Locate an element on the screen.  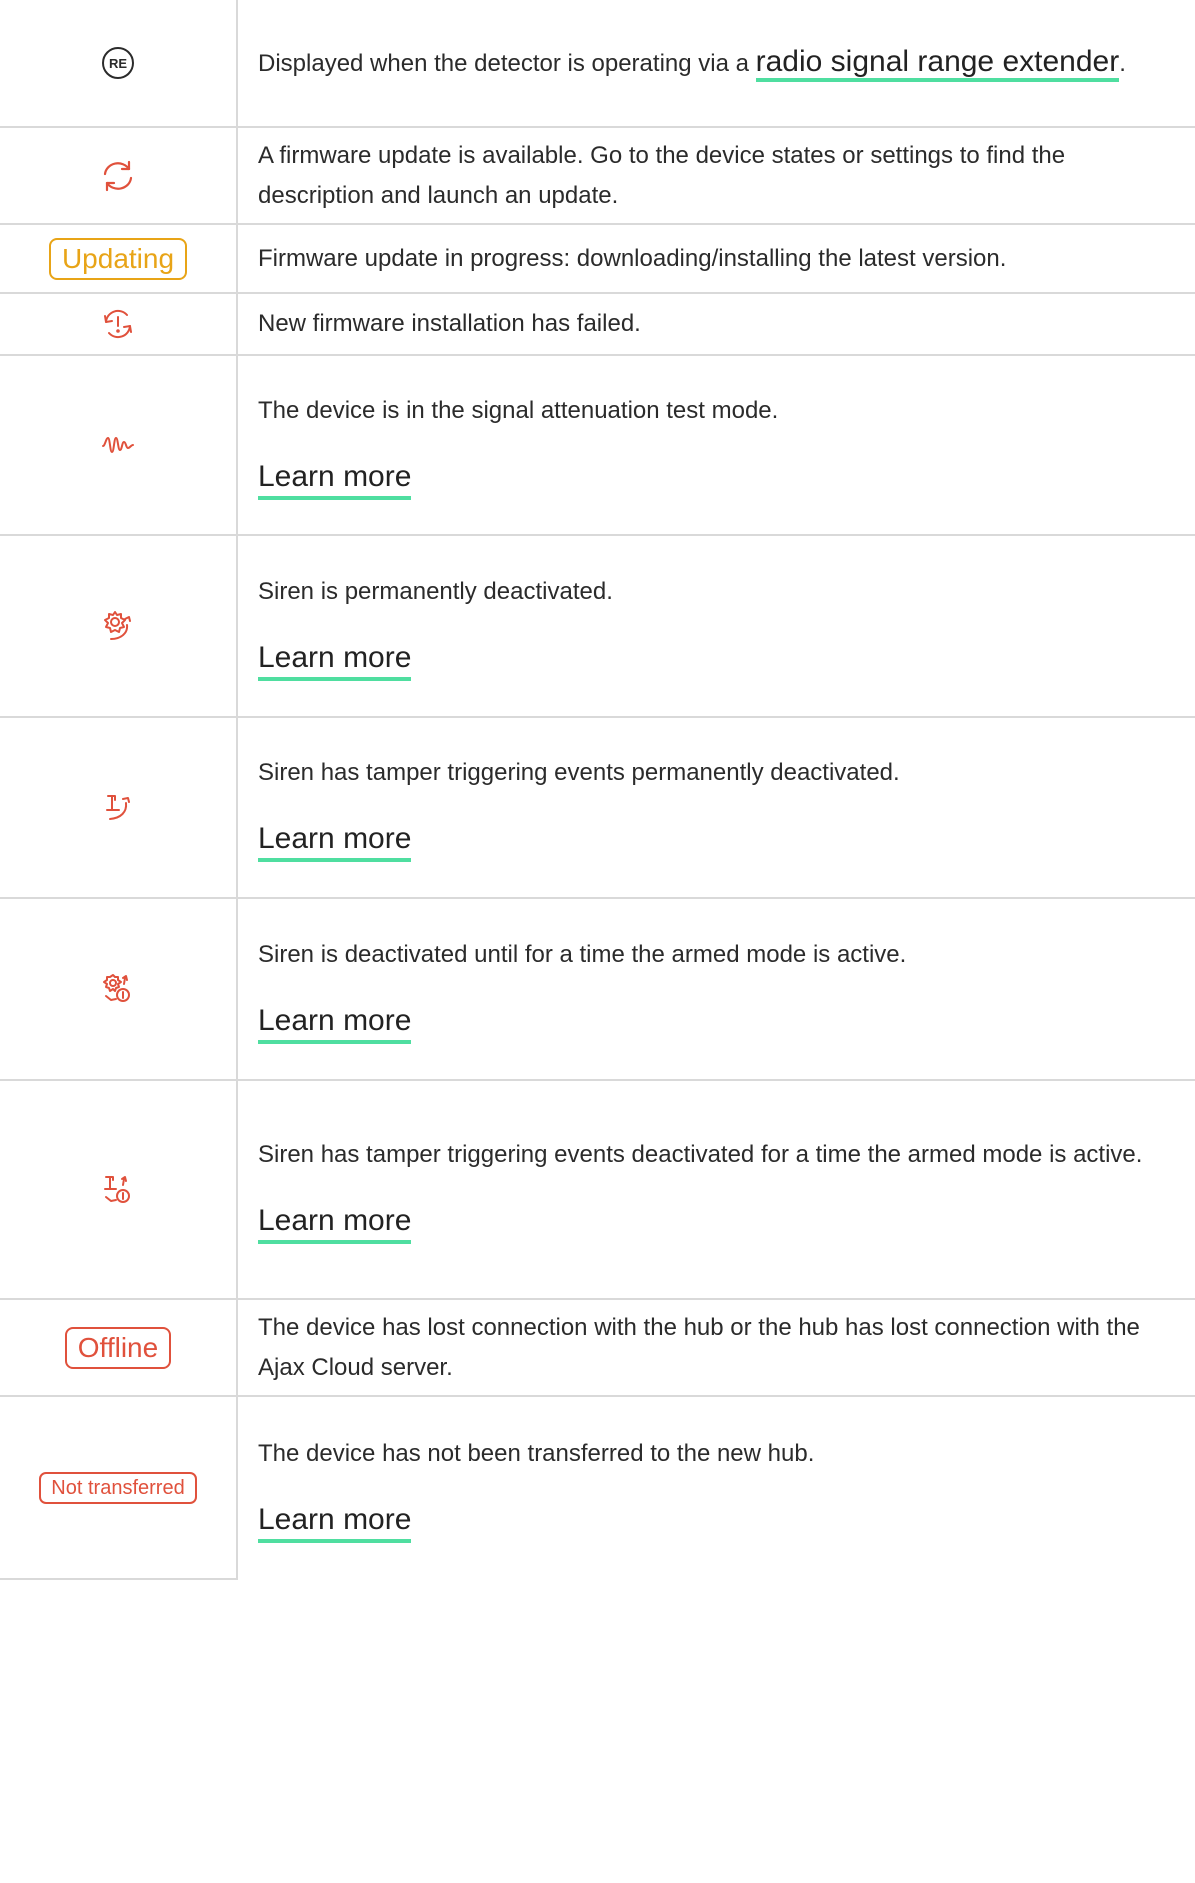
svg-text: RE is located at coordinates (118, 63).